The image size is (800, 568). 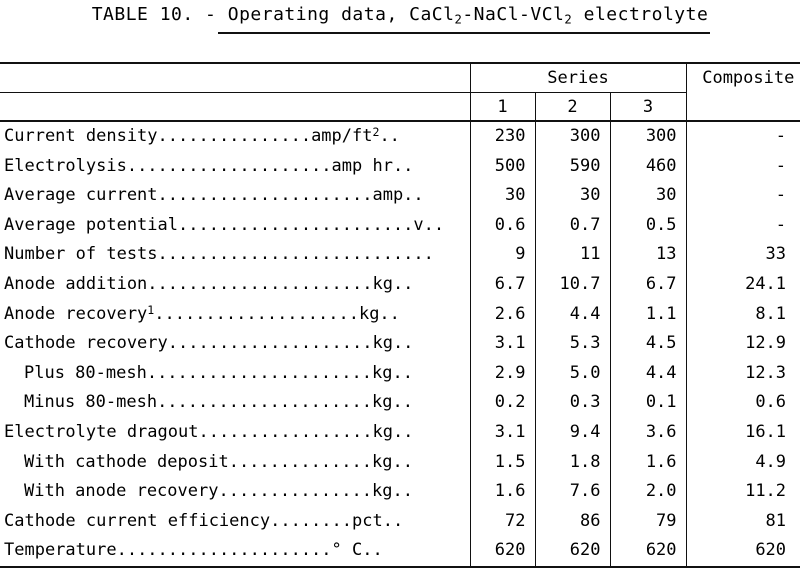 What do you see at coordinates (464, 33) in the screenshot?
I see `title-underline-rule` at bounding box center [464, 33].